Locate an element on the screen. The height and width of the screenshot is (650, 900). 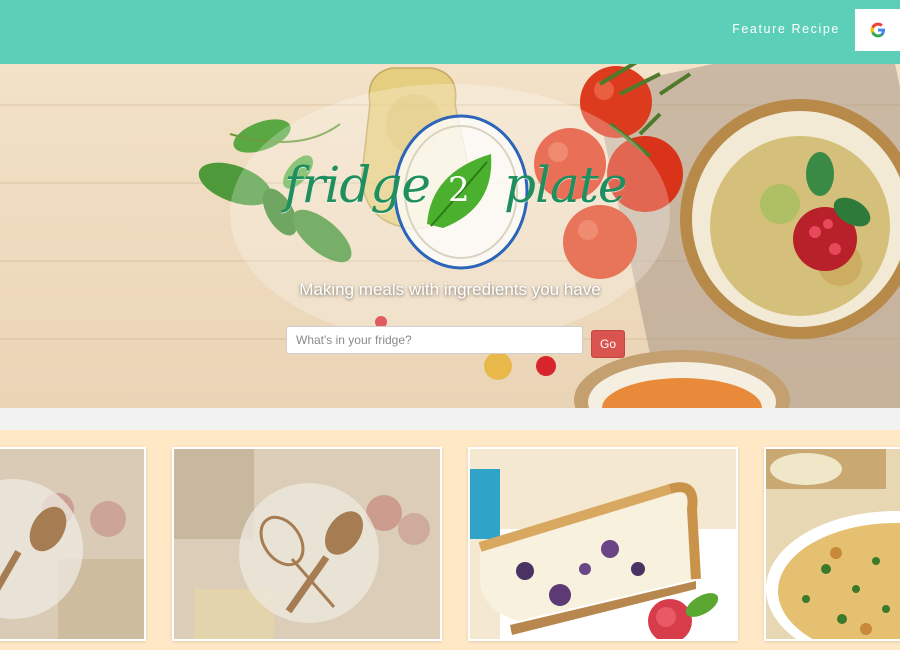
chickpea is located at coordinates (498, 366).